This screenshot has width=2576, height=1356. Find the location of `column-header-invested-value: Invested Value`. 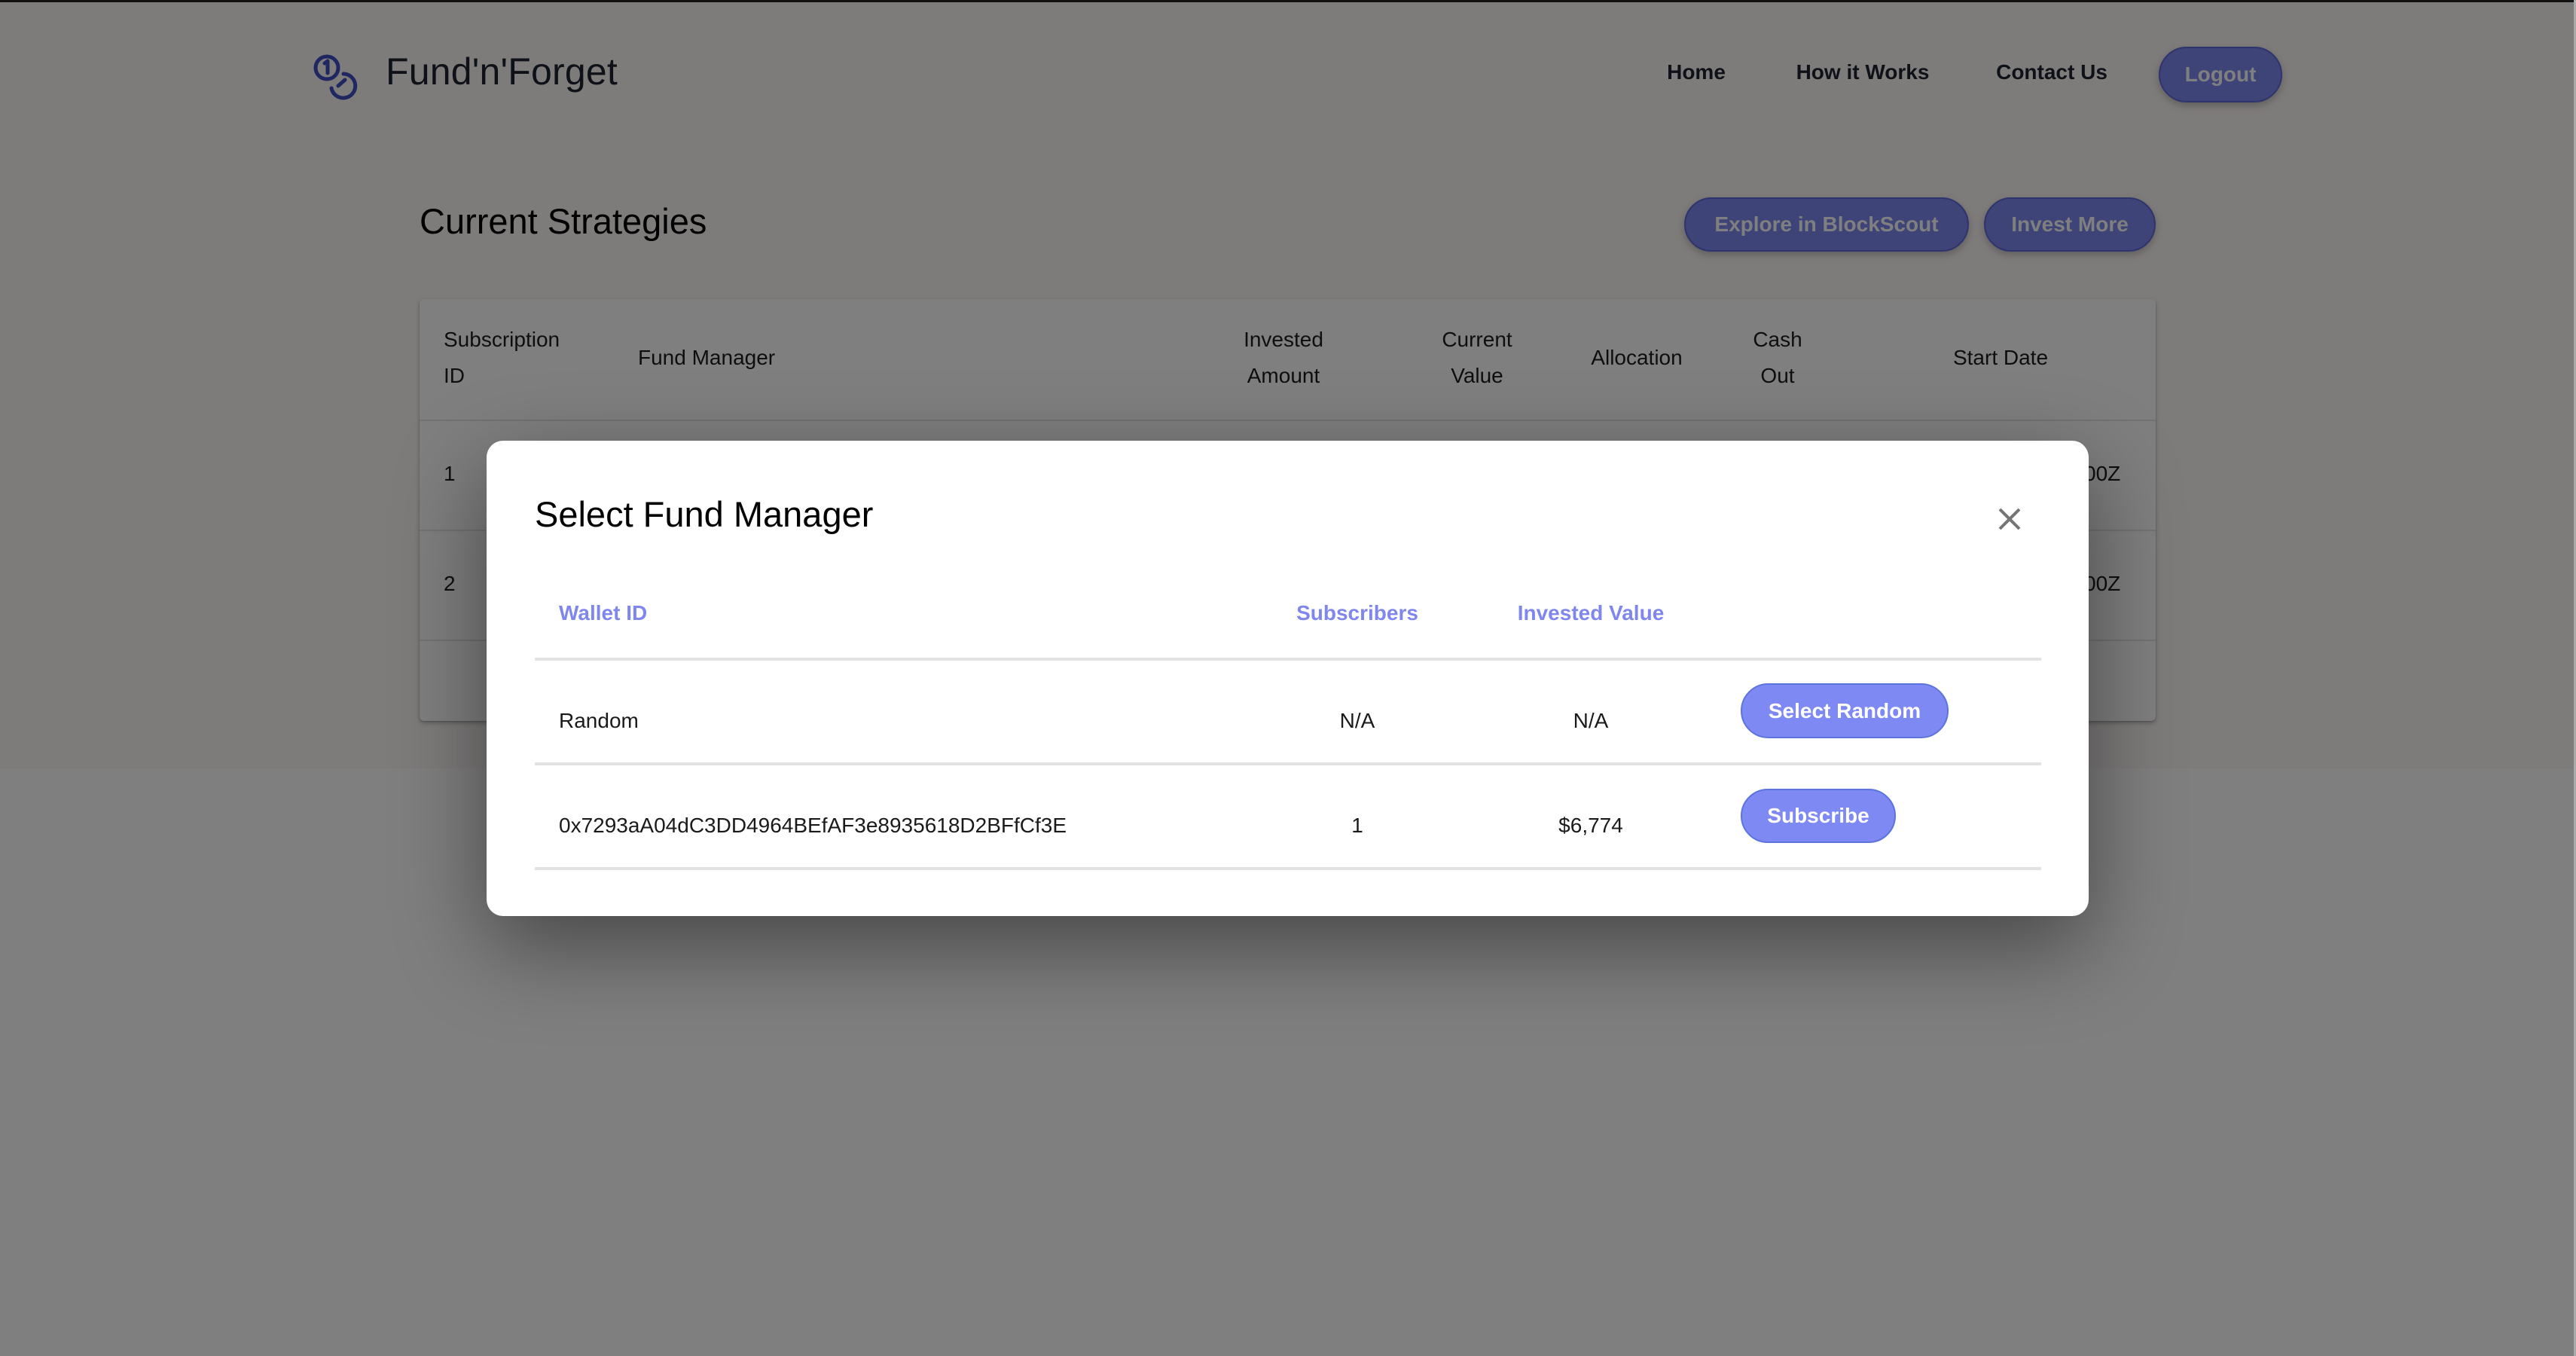

column-header-invested-value: Invested Value is located at coordinates (1591, 613).